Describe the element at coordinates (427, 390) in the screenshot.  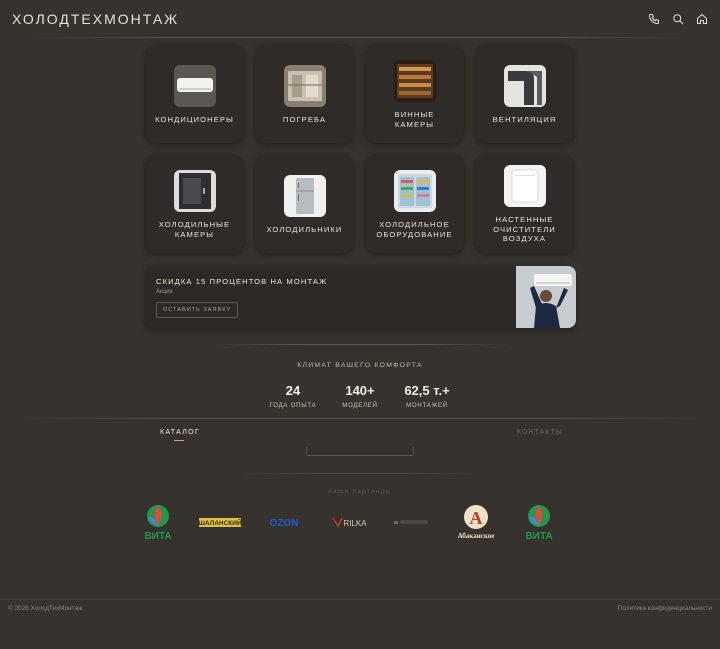
I see `stat-value: 62,5 т.+` at that location.